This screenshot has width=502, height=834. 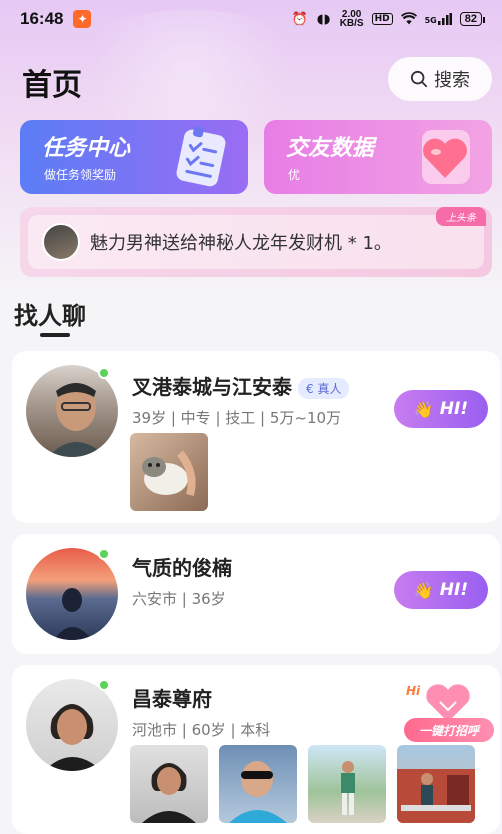 What do you see at coordinates (201, 730) in the screenshot?
I see `user-info: 河池市 | 60岁 | 本科` at bounding box center [201, 730].